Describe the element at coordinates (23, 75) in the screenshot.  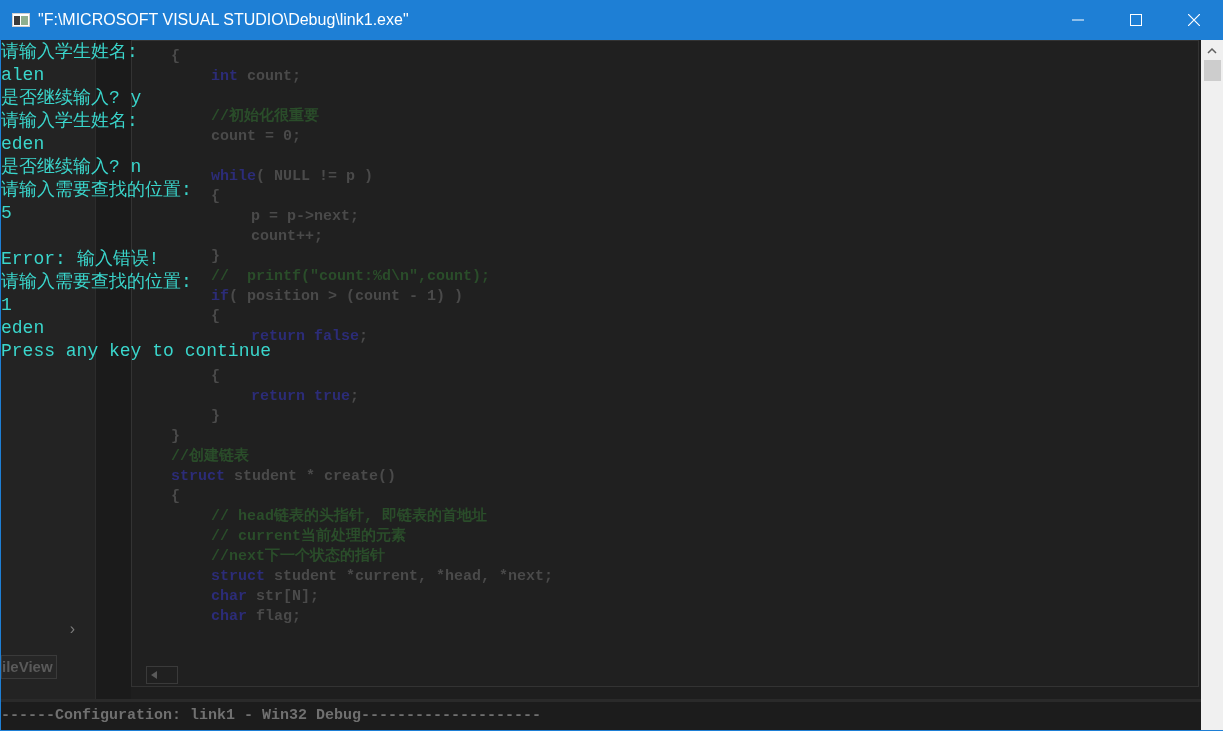
I see `console-line: alen` at that location.